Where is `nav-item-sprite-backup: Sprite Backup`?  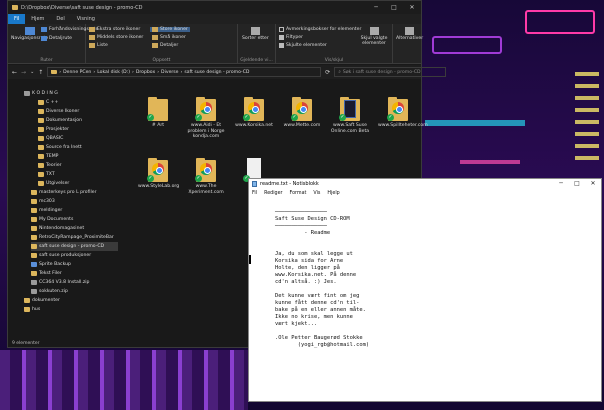 nav-item-sprite-backup: Sprite Backup is located at coordinates (51, 264).